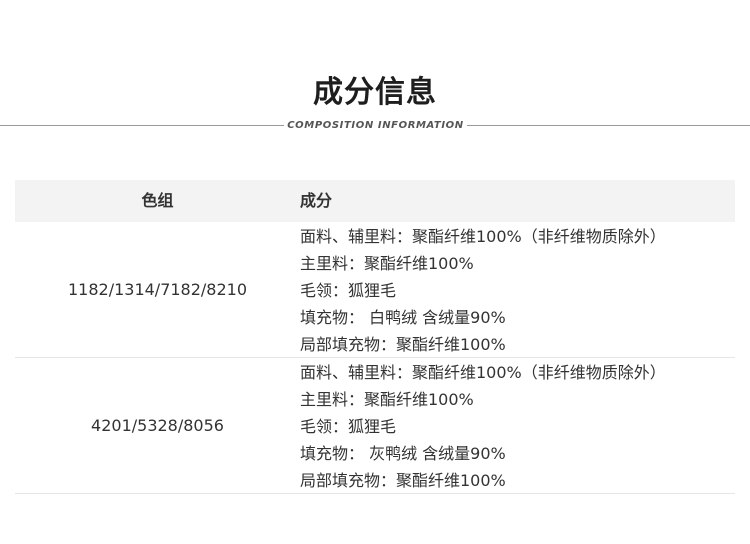 This screenshot has width=750, height=544. What do you see at coordinates (375, 201) in the screenshot?
I see `table-header: 色组 成分` at bounding box center [375, 201].